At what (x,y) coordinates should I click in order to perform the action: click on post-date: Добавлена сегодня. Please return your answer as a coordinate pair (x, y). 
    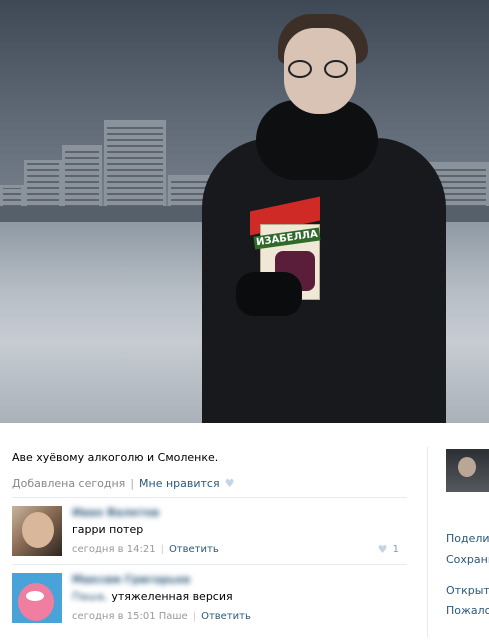
    Looking at the image, I should click on (69, 483).